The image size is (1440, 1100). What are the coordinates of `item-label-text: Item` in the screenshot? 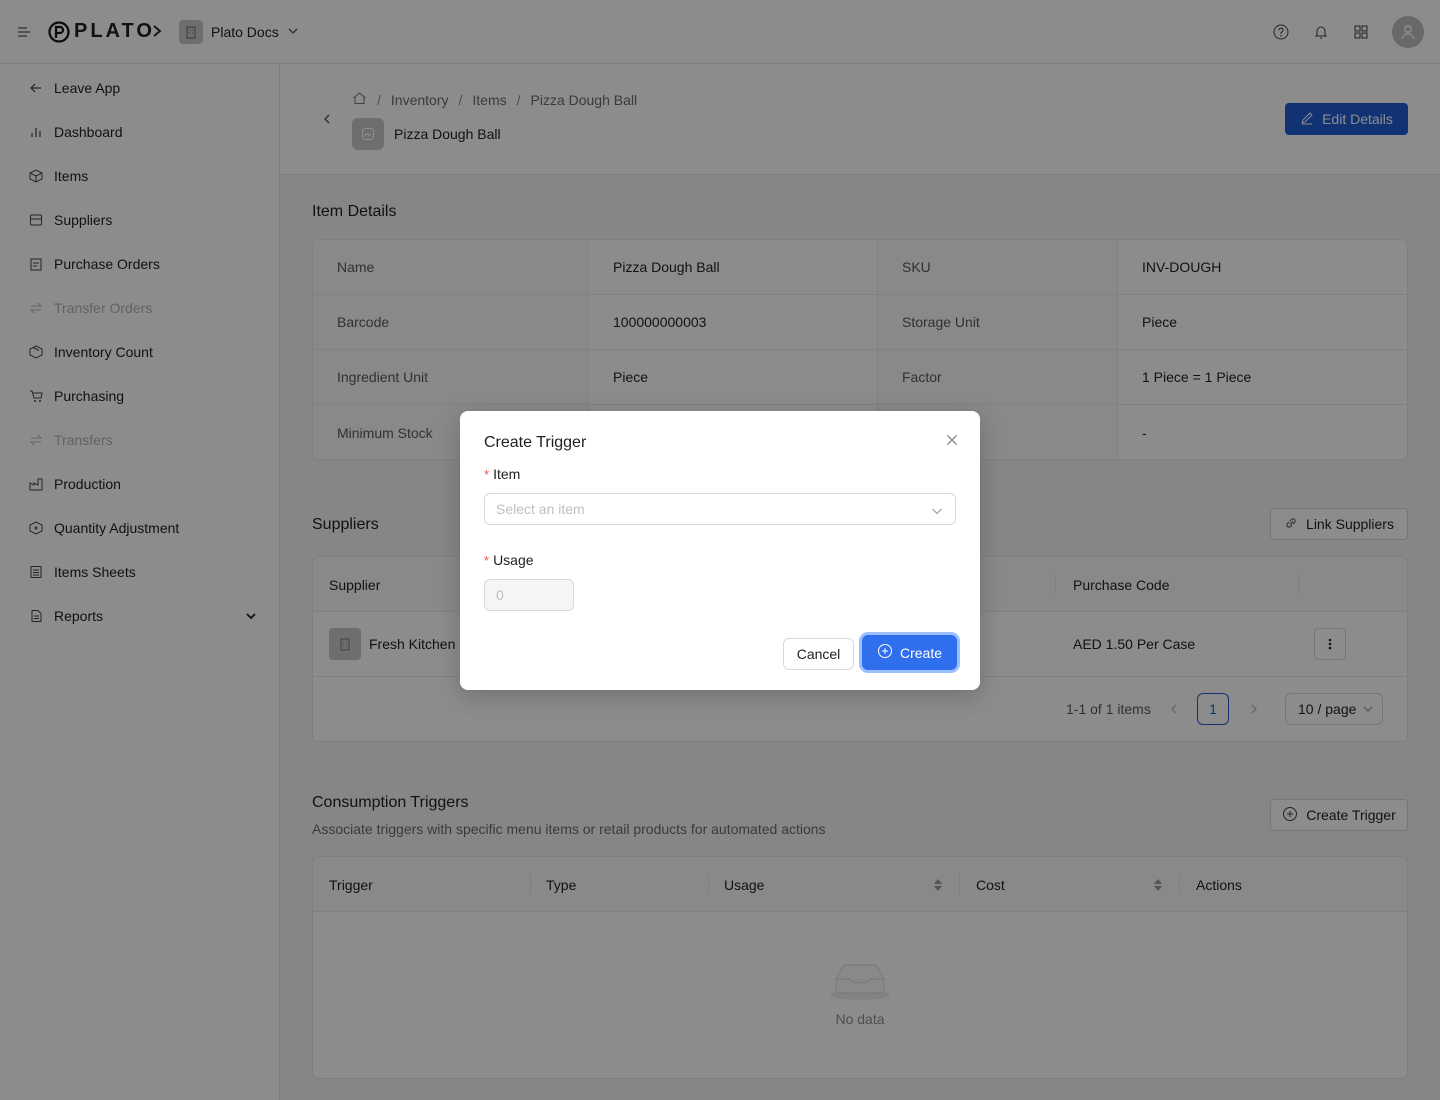 It's located at (507, 474).